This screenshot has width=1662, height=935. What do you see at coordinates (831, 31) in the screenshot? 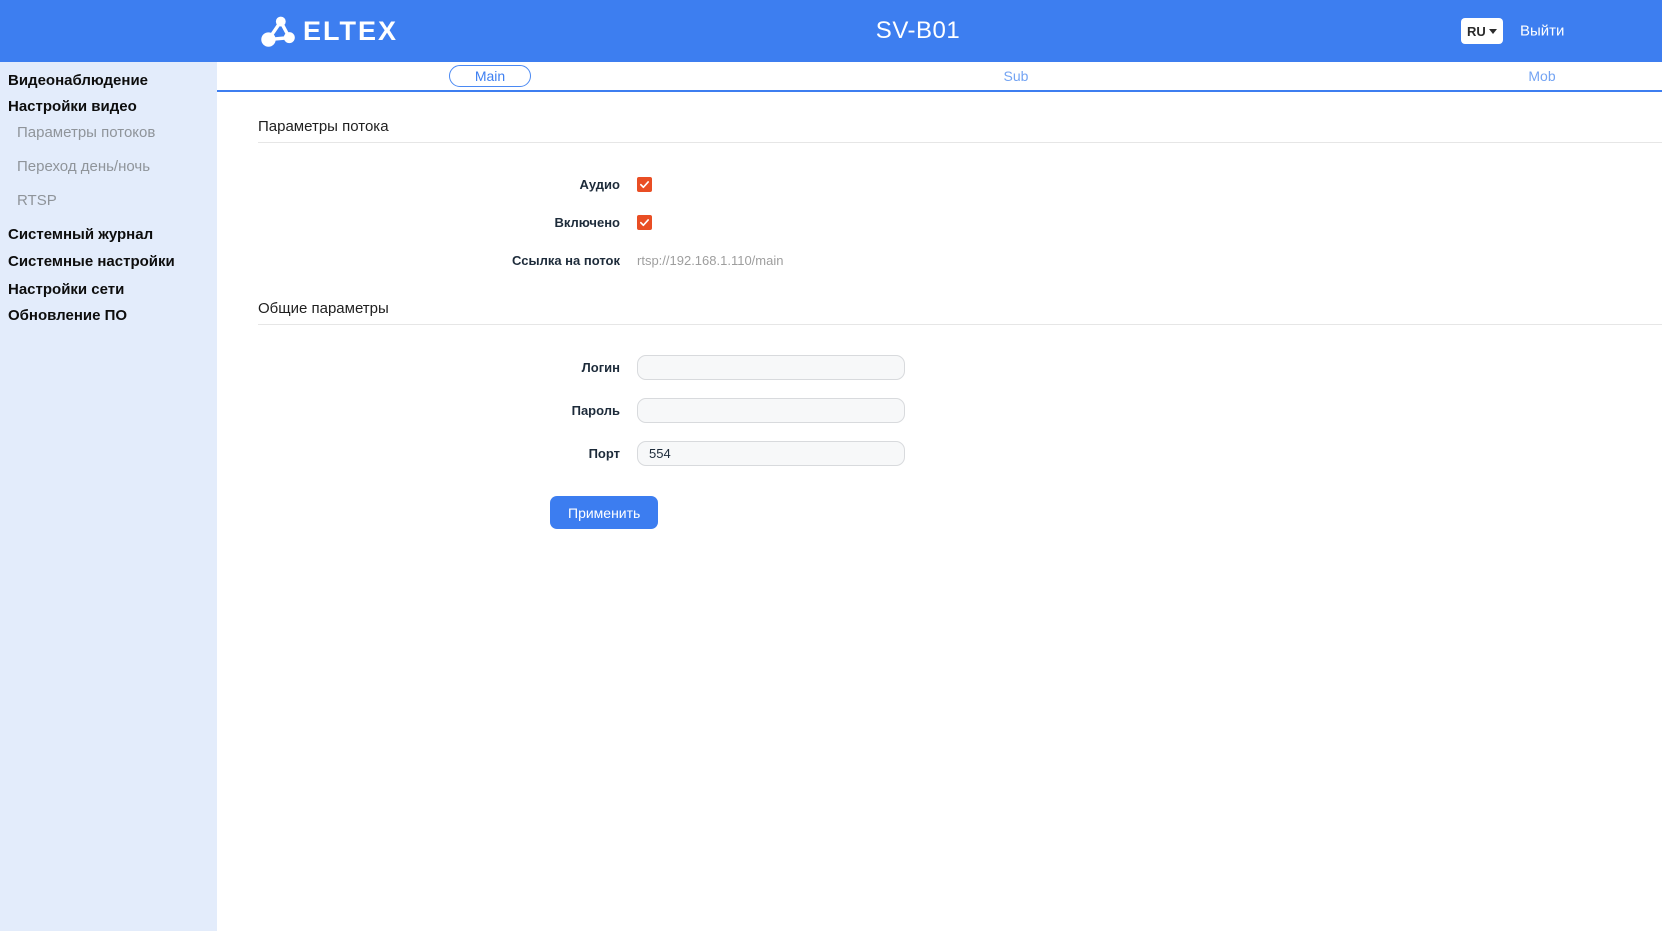
I see `app-header: ELTEX SV-B01 RU Выйти` at bounding box center [831, 31].